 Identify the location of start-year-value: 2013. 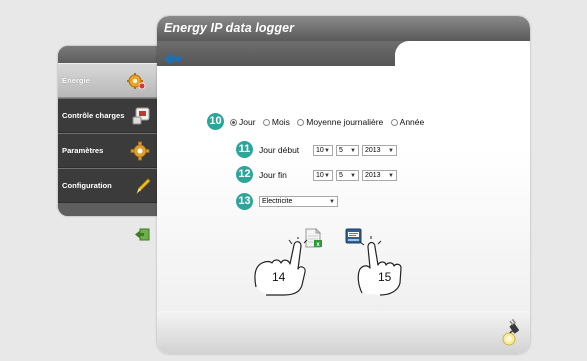
(373, 150).